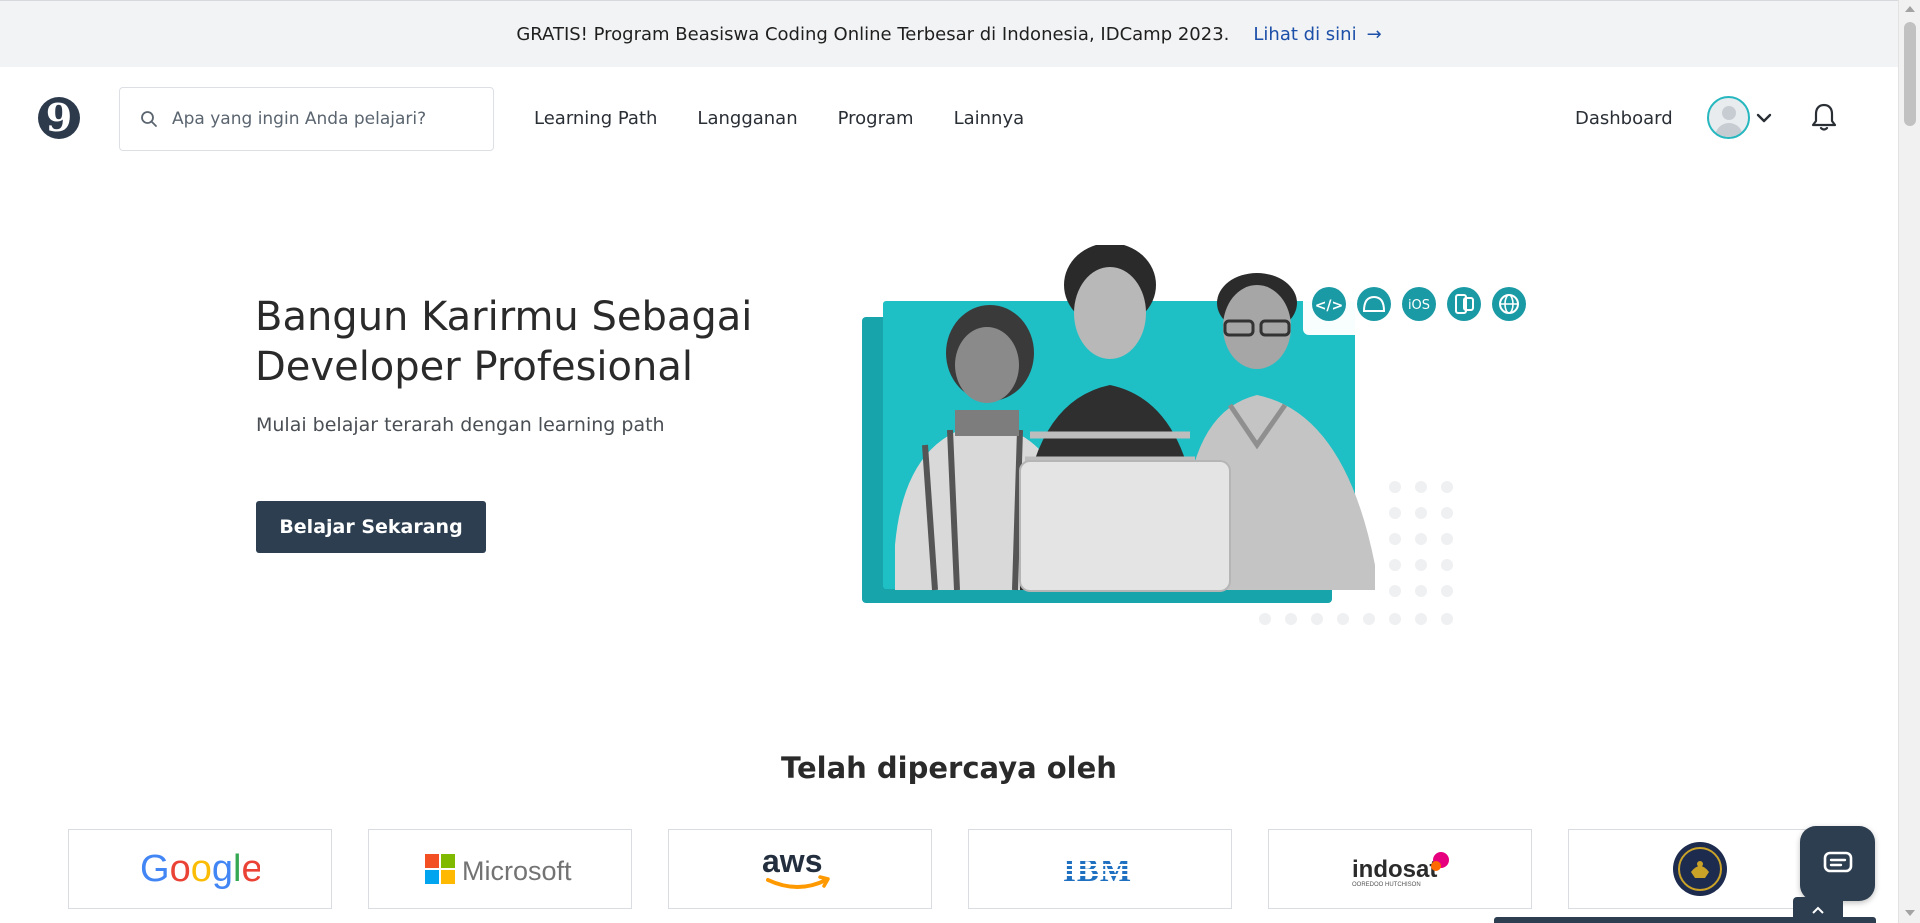 Image resolution: width=1920 pixels, height=923 pixels. Describe the element at coordinates (1824, 117) in the screenshot. I see `bell-icon` at that location.